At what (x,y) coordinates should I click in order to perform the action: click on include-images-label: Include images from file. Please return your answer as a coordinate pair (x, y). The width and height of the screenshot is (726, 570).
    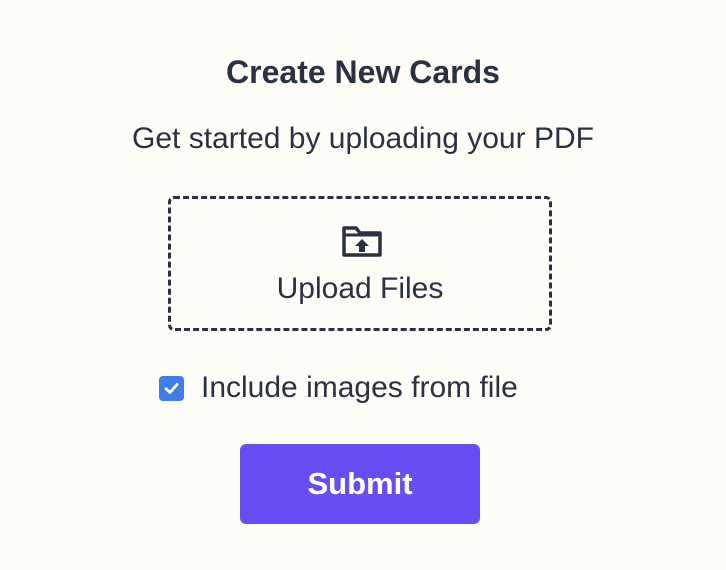
    Looking at the image, I should click on (359, 387).